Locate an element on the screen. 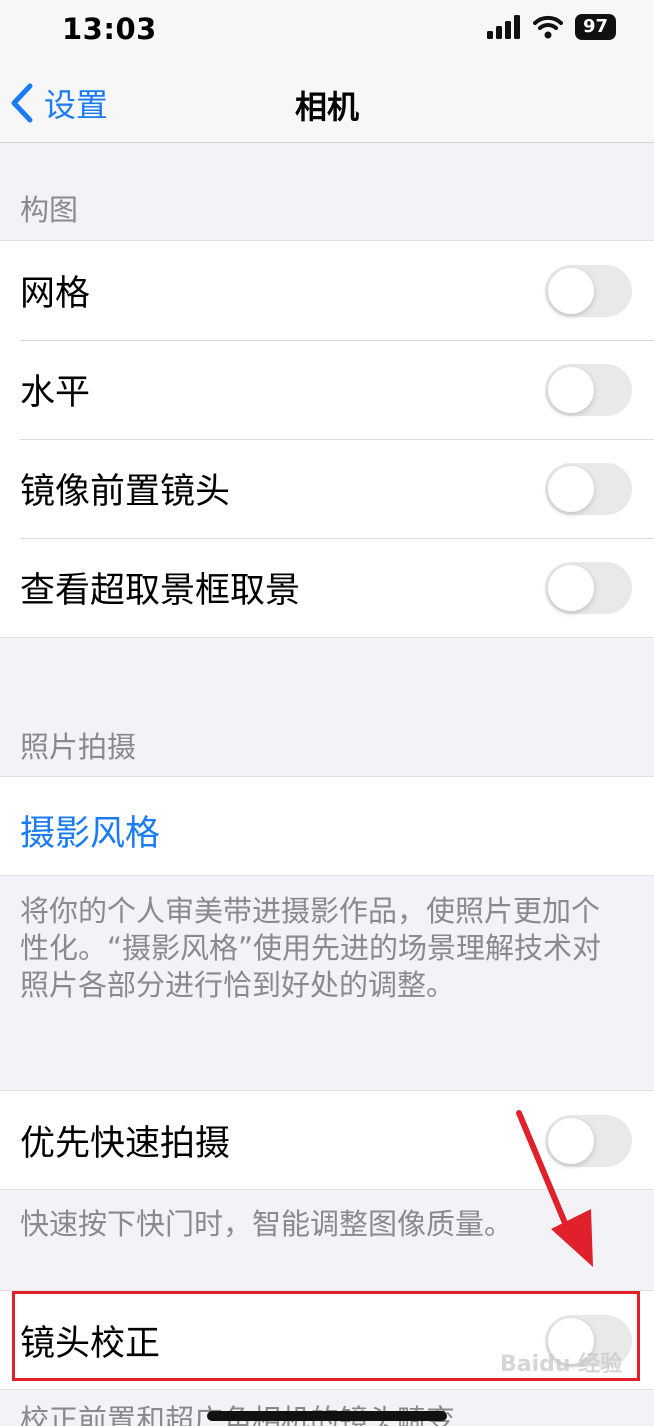 The height and width of the screenshot is (1426, 654). mirror-front-camera-row: 镜像前置镜头 is located at coordinates (327, 488).